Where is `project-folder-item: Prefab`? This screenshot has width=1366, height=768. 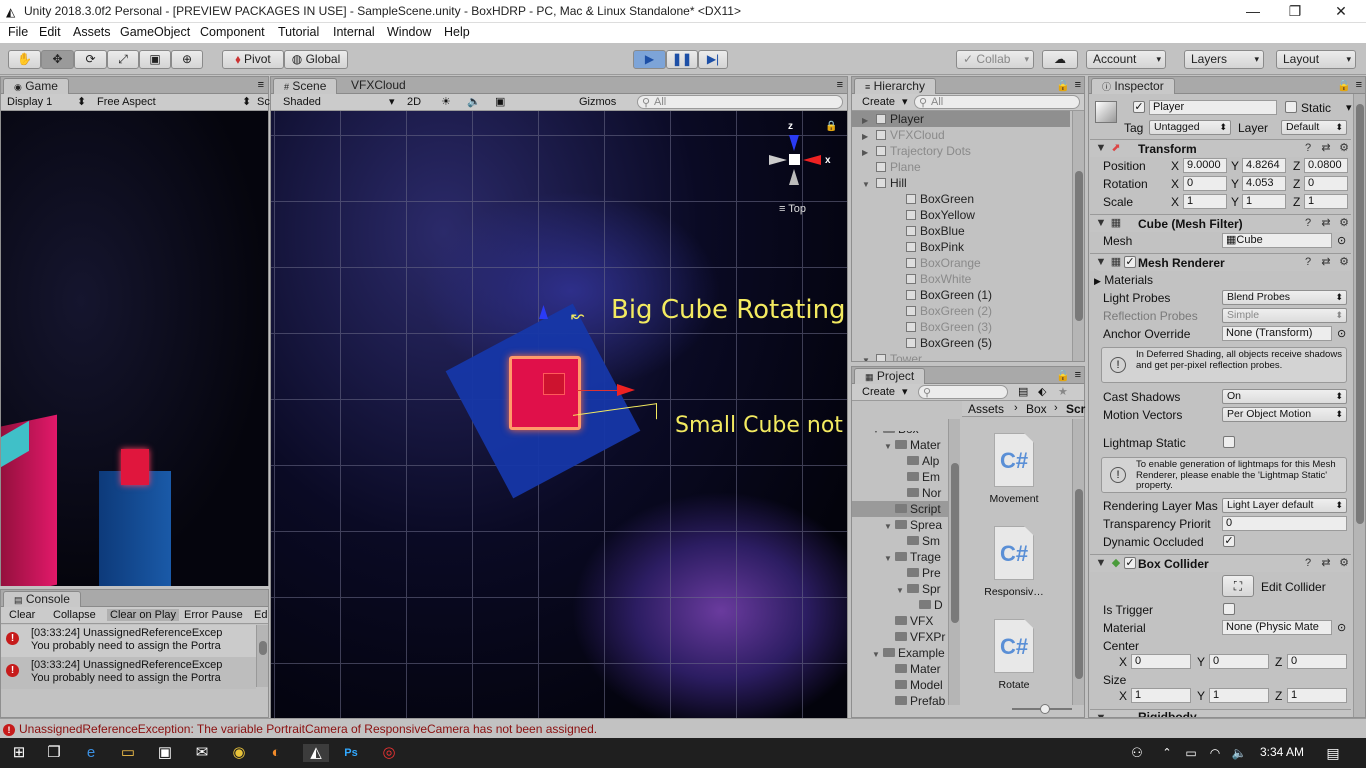
project-folder-item: Prefab is located at coordinates (900, 701).